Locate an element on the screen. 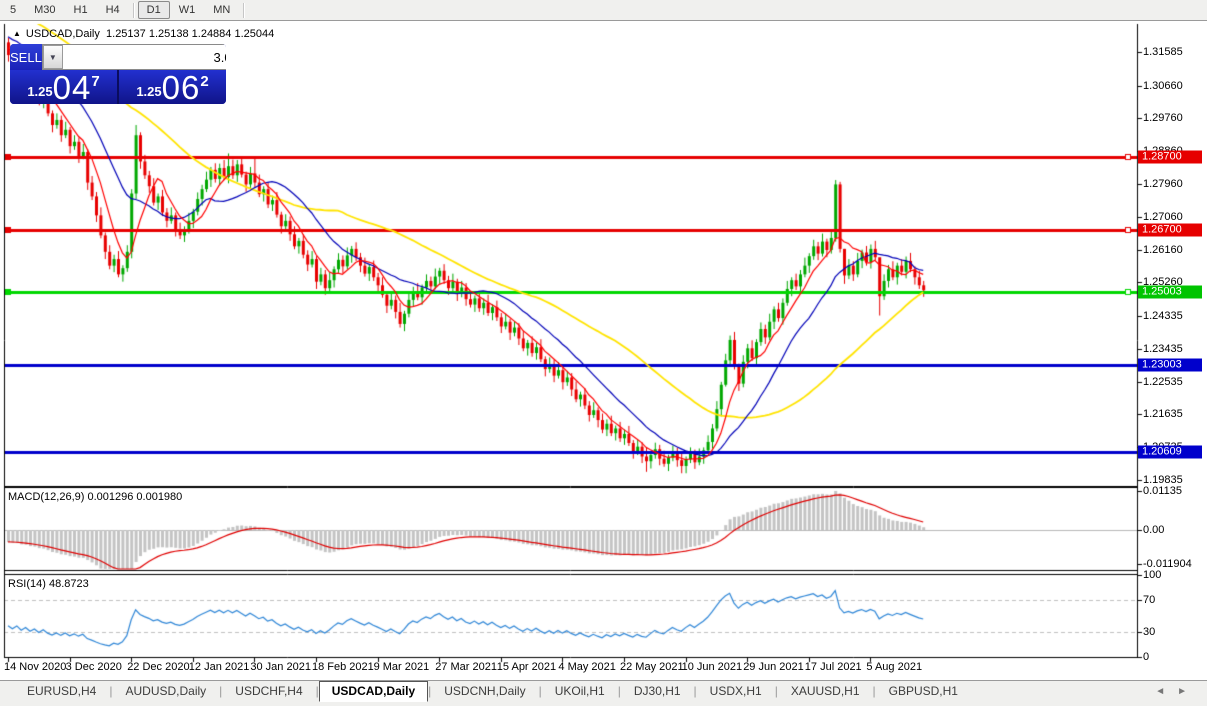  hline-price-label: 1.20609 is located at coordinates (1170, 452).